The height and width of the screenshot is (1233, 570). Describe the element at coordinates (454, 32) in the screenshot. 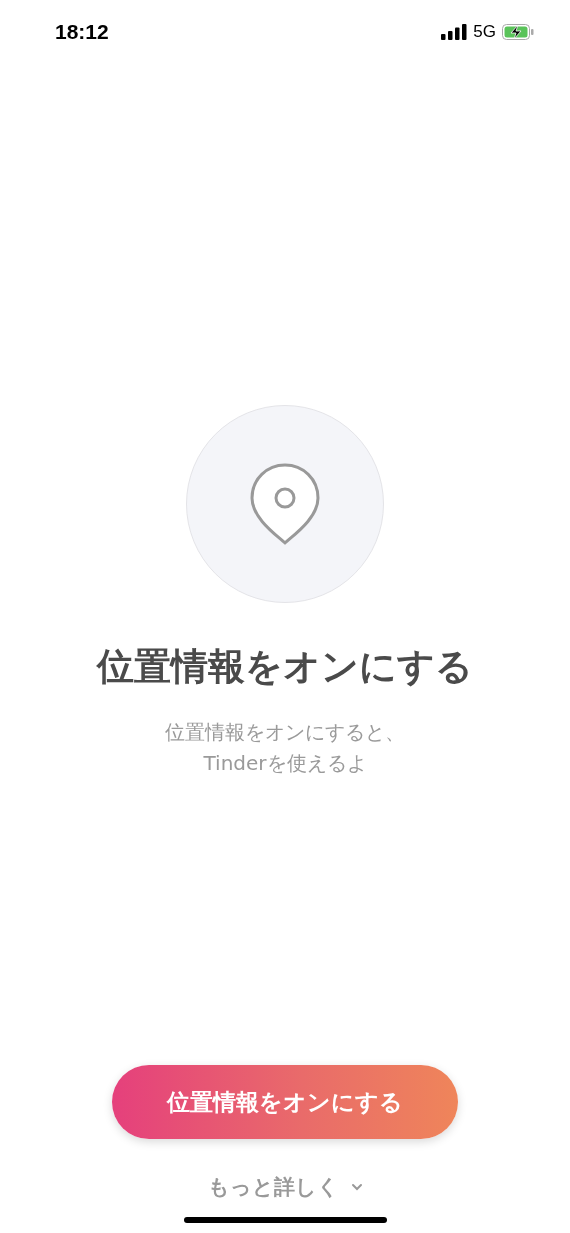

I see `signal-icon` at that location.